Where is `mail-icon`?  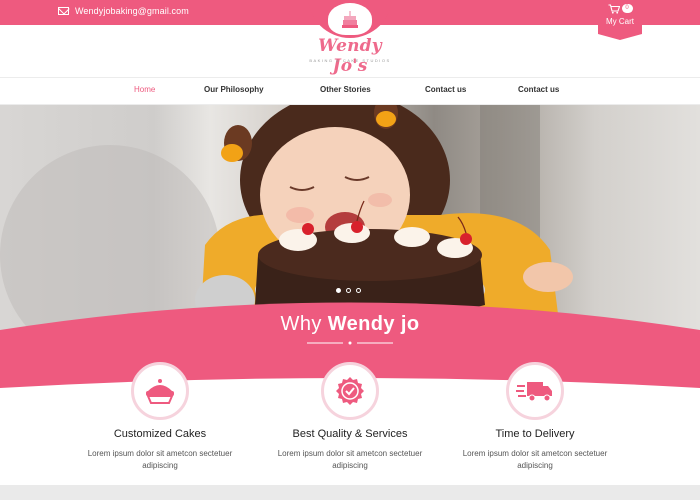
mail-icon is located at coordinates (63, 11).